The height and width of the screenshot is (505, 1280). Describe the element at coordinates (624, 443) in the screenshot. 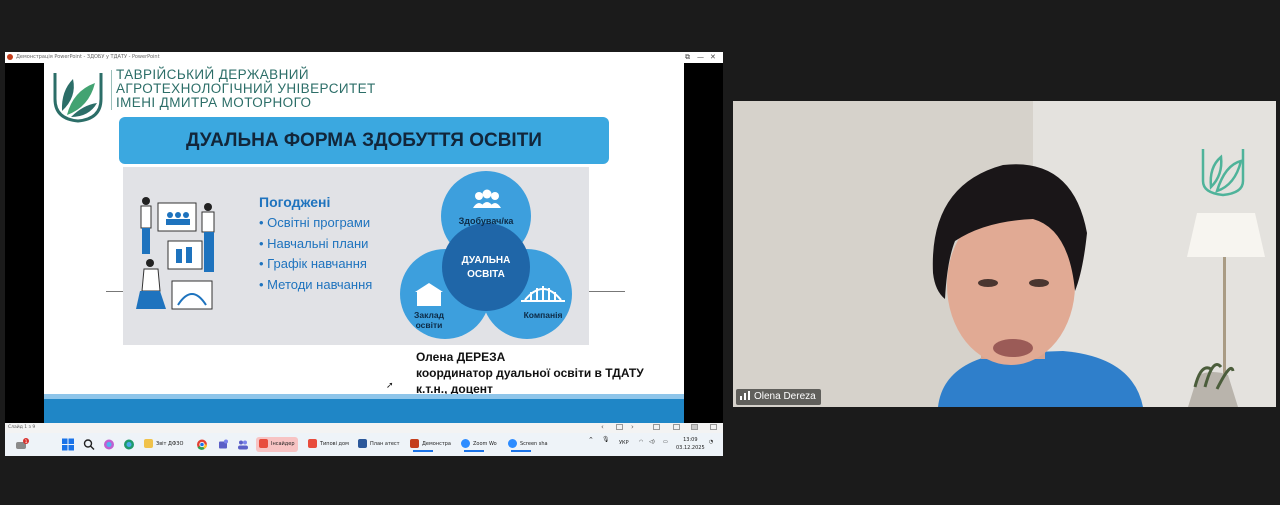

I see `language-indicator: УКР` at that location.